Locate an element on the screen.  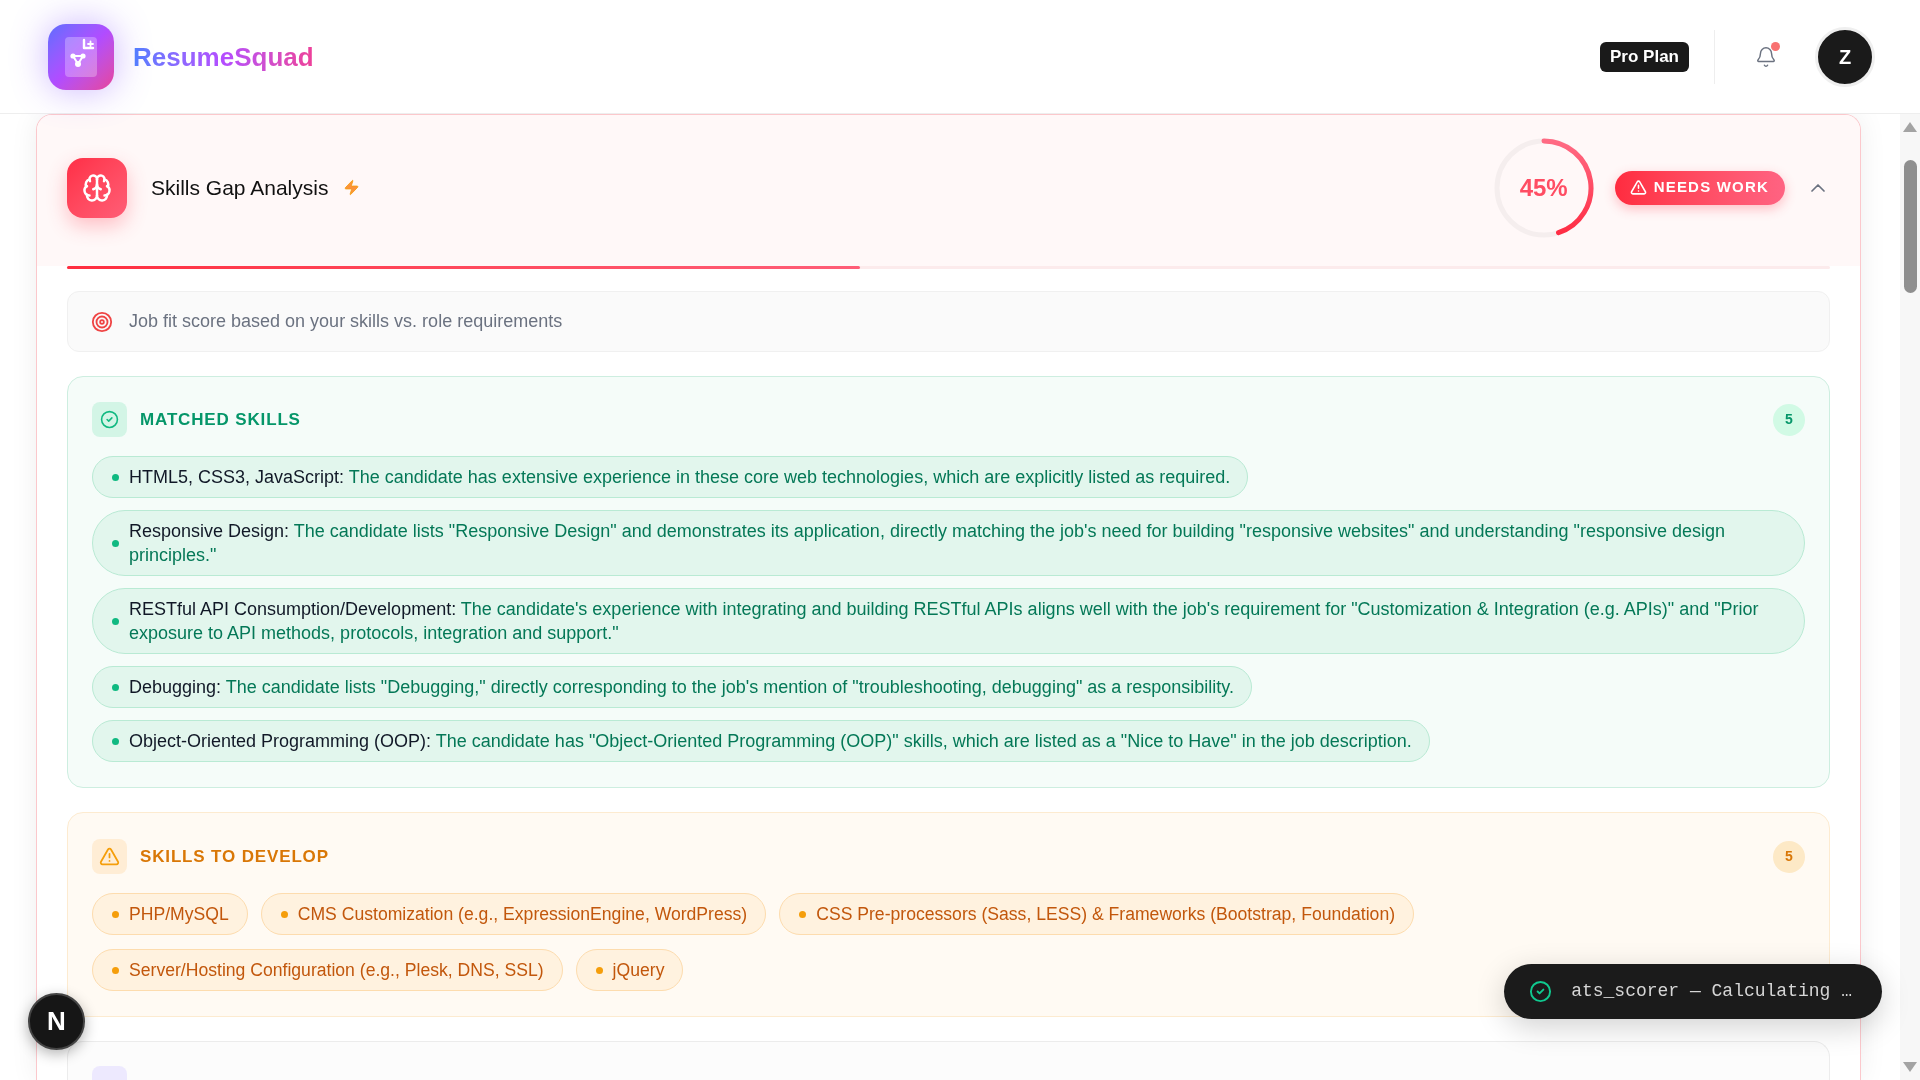
scrollbar-thumb is located at coordinates (1910, 226).